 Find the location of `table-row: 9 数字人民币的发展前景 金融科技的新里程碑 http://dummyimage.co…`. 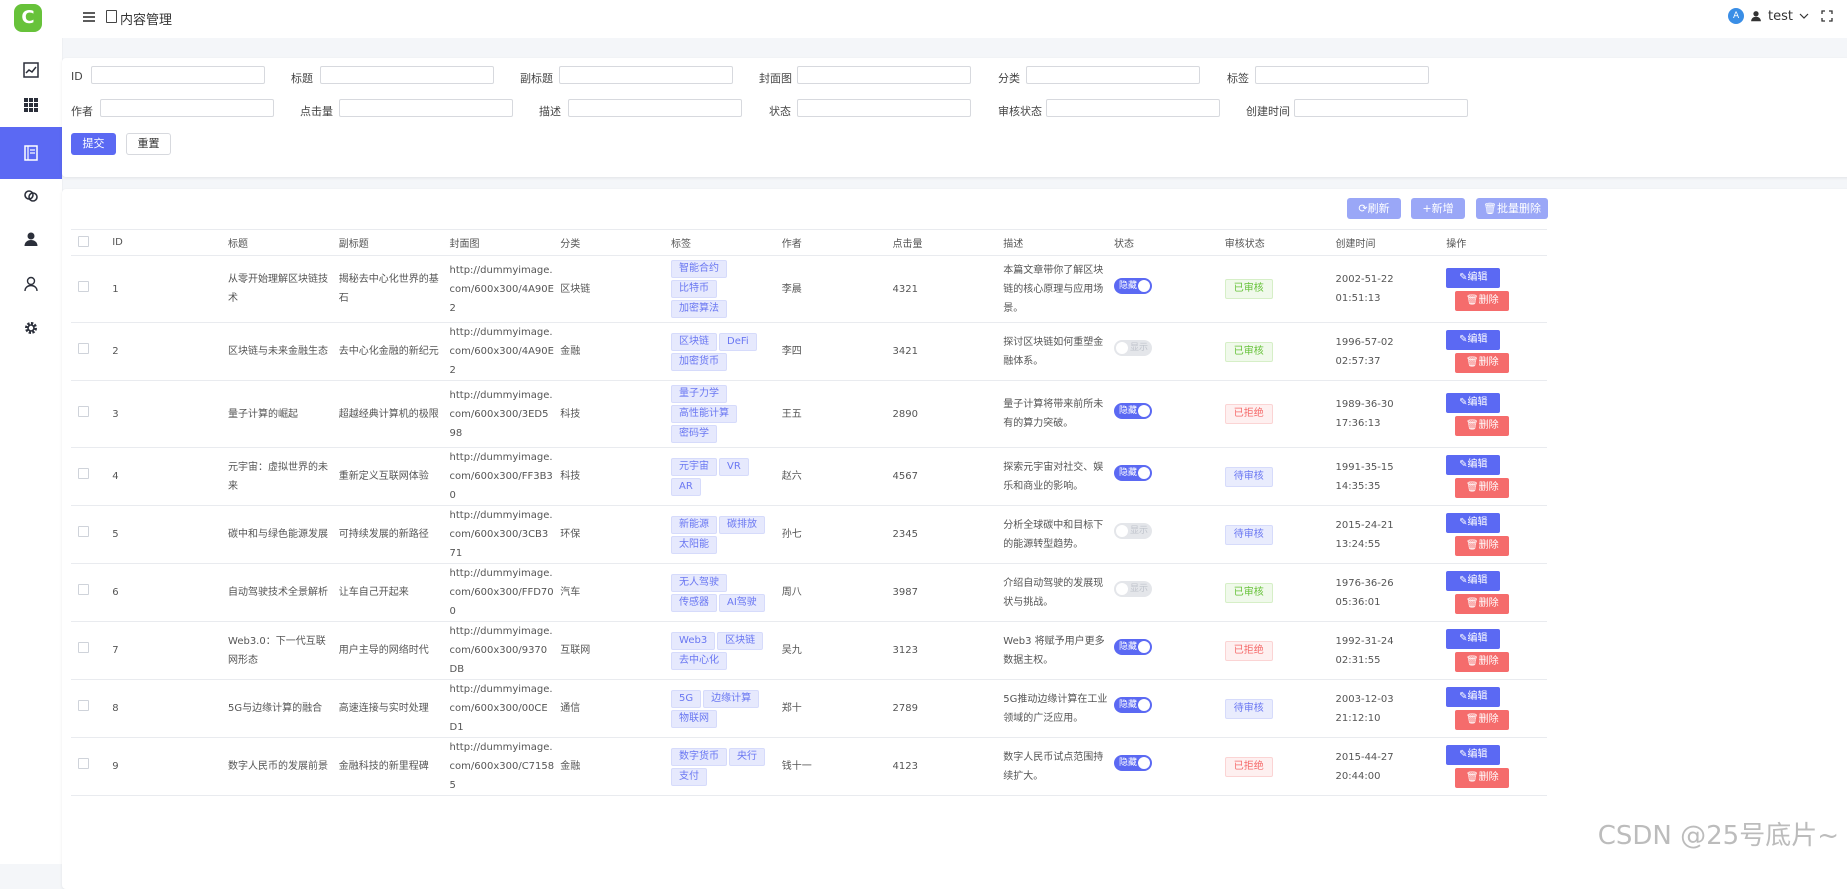

table-row: 9 数字人民币的发展前景 金融科技的新里程碑 http://dummyimage.co… is located at coordinates (809, 766).